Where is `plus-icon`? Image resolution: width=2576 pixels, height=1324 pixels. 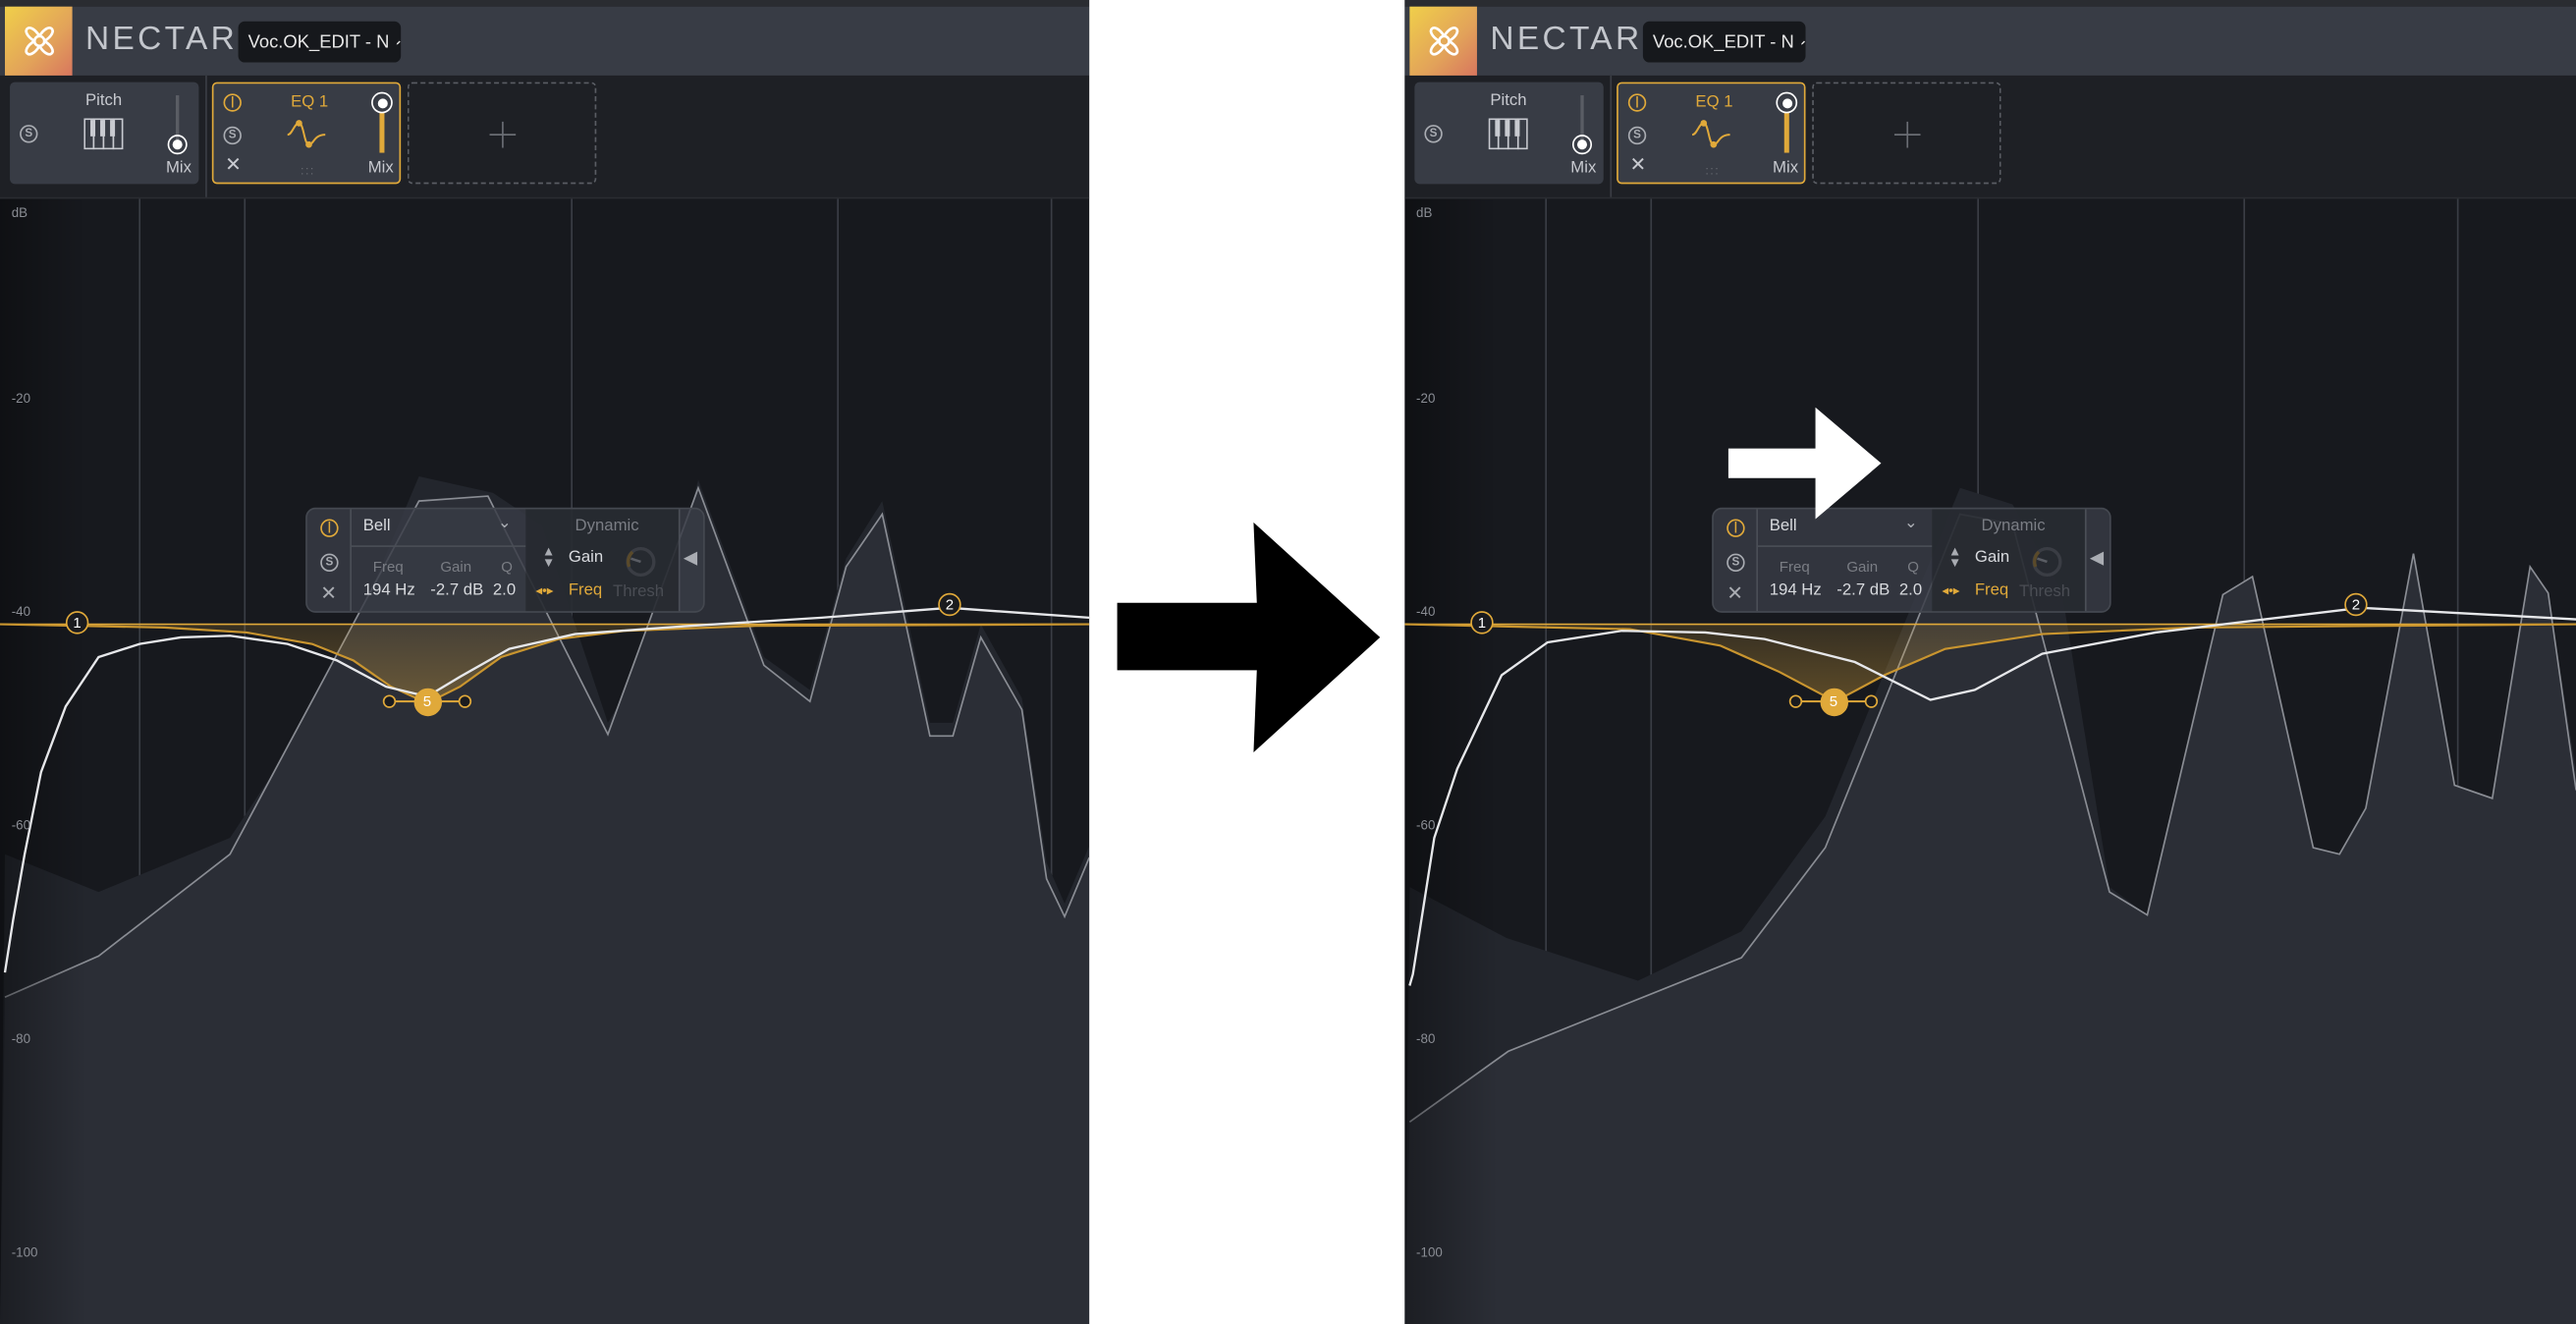 plus-icon is located at coordinates (1907, 135).